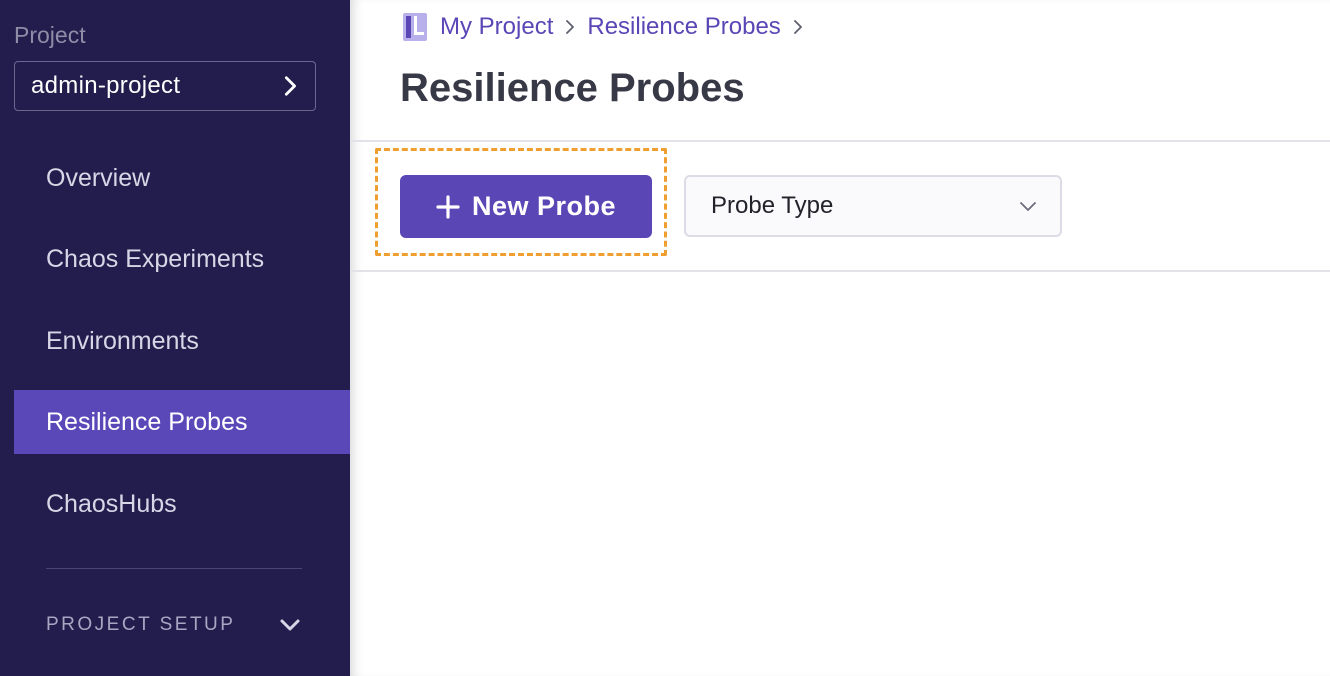 The height and width of the screenshot is (676, 1330). I want to click on sidebar-item-environments: Environments, so click(182, 341).